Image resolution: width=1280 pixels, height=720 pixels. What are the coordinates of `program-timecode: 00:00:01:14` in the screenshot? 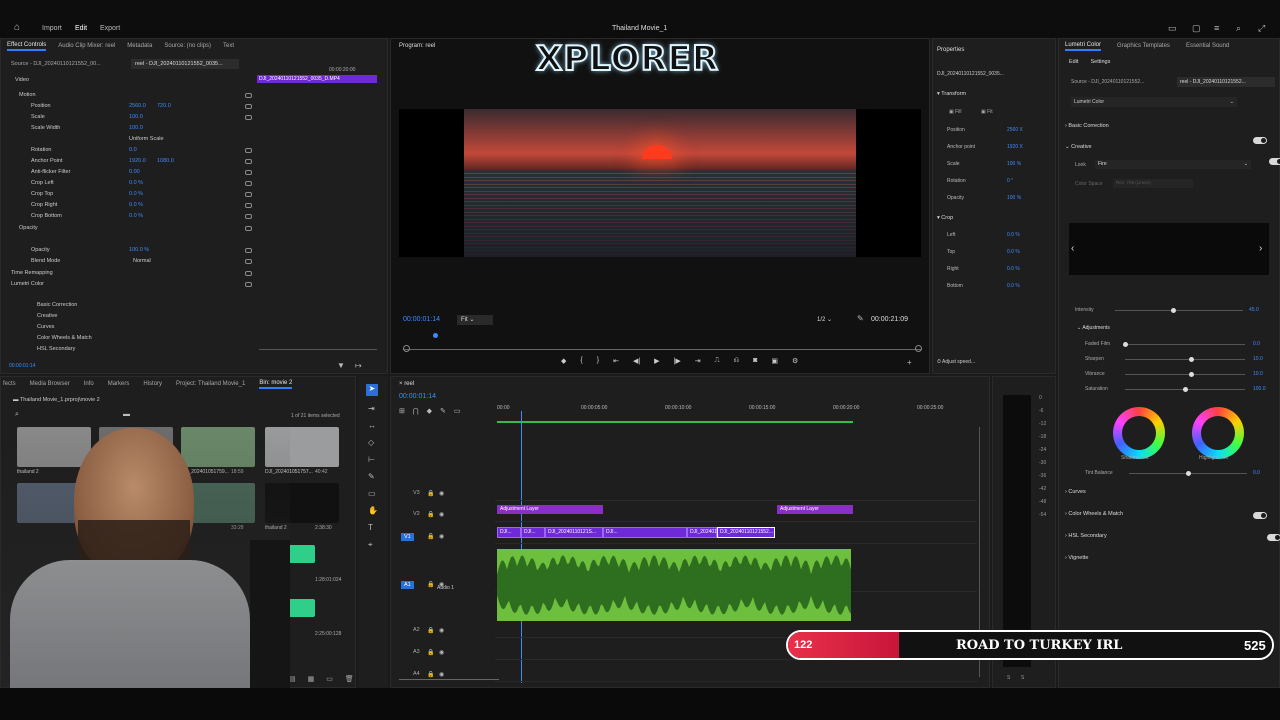 It's located at (421, 319).